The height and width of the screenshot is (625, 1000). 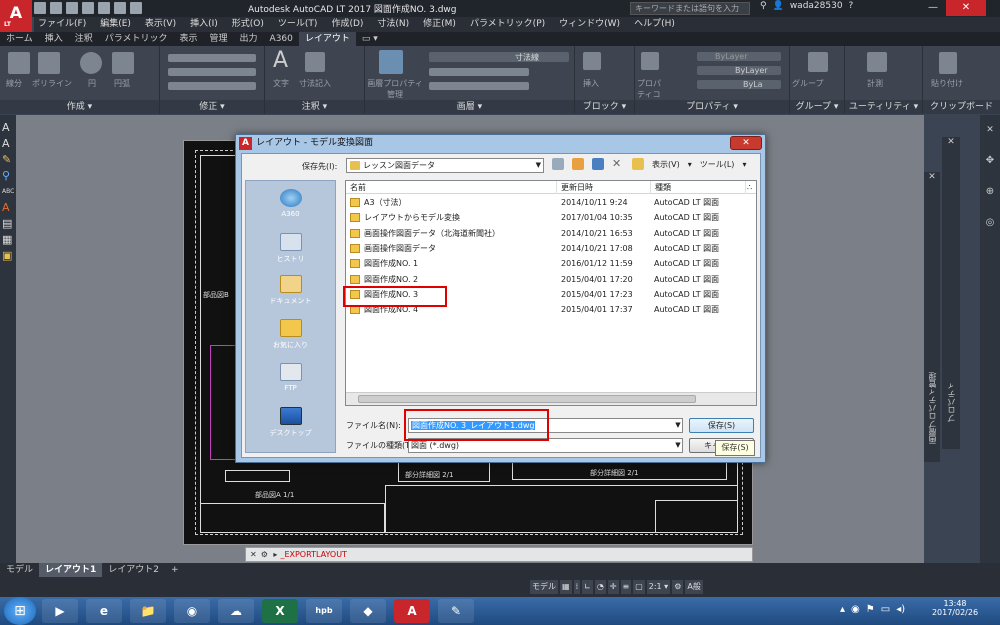 I want to click on tray-up-icon: ▴, so click(x=842, y=609).